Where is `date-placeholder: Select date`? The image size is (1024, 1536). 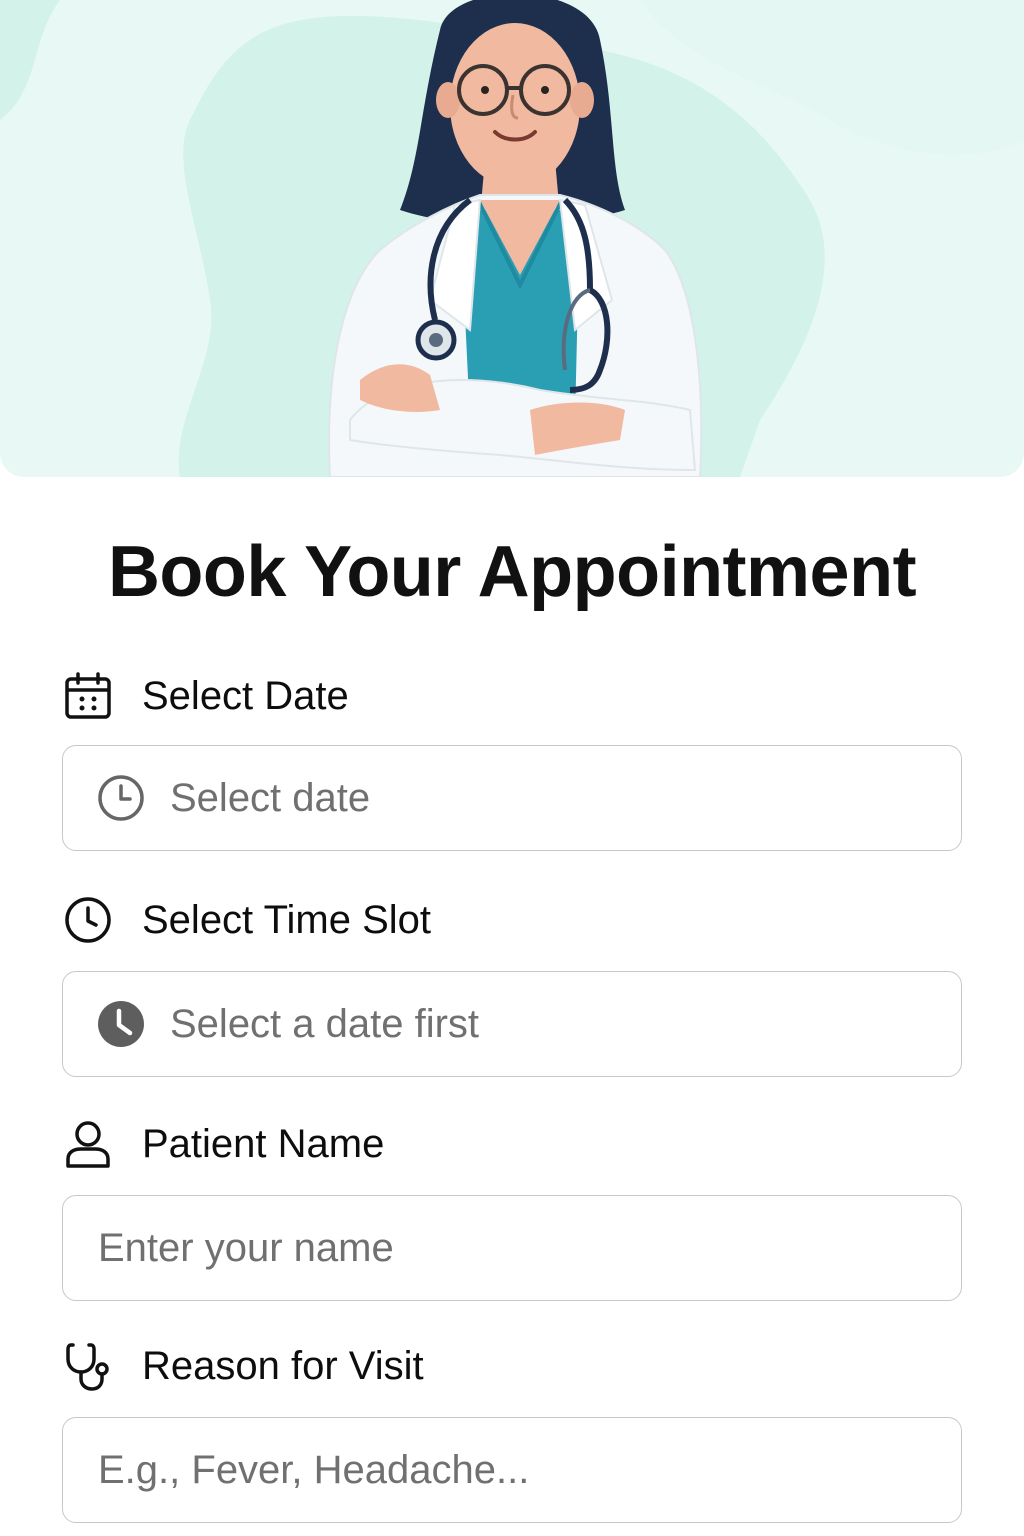 date-placeholder: Select date is located at coordinates (270, 797).